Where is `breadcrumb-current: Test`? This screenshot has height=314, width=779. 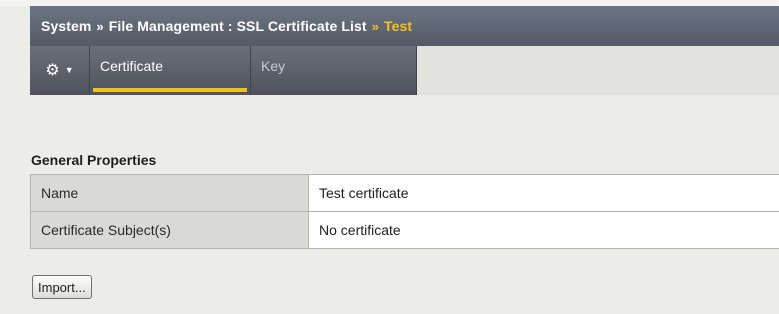 breadcrumb-current: Test is located at coordinates (398, 26).